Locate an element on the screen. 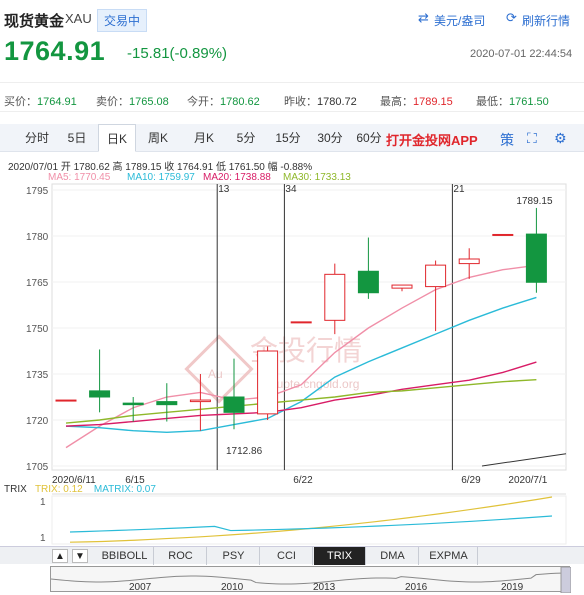  min-price-label: 1712.86 is located at coordinates (244, 451).